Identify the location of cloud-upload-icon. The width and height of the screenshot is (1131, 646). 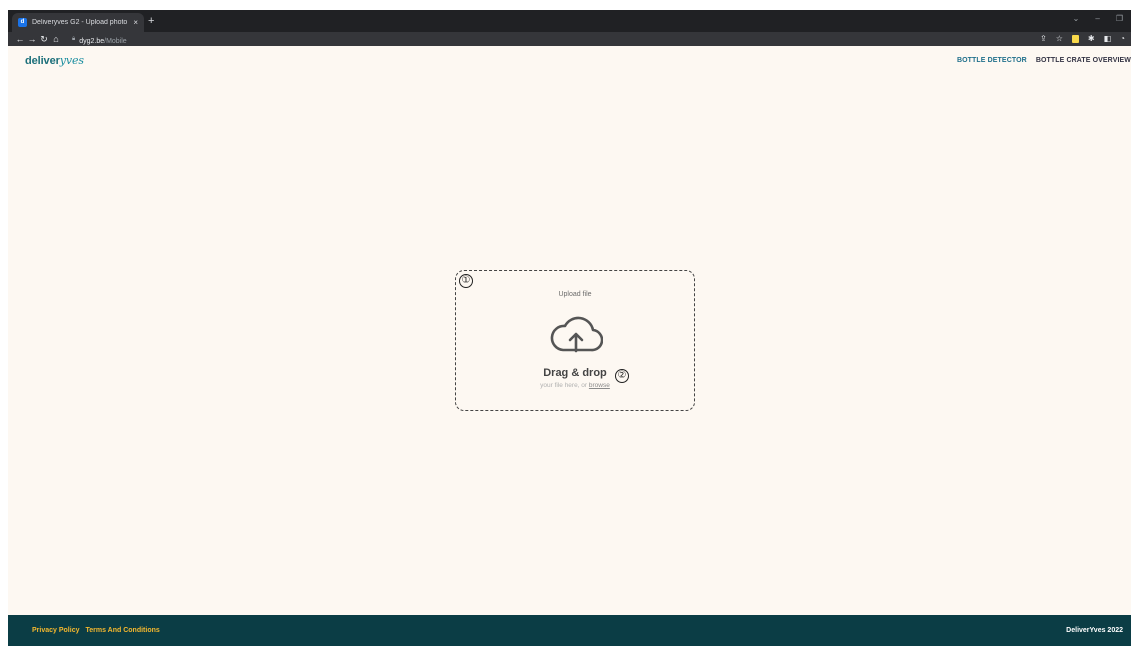
(576, 334).